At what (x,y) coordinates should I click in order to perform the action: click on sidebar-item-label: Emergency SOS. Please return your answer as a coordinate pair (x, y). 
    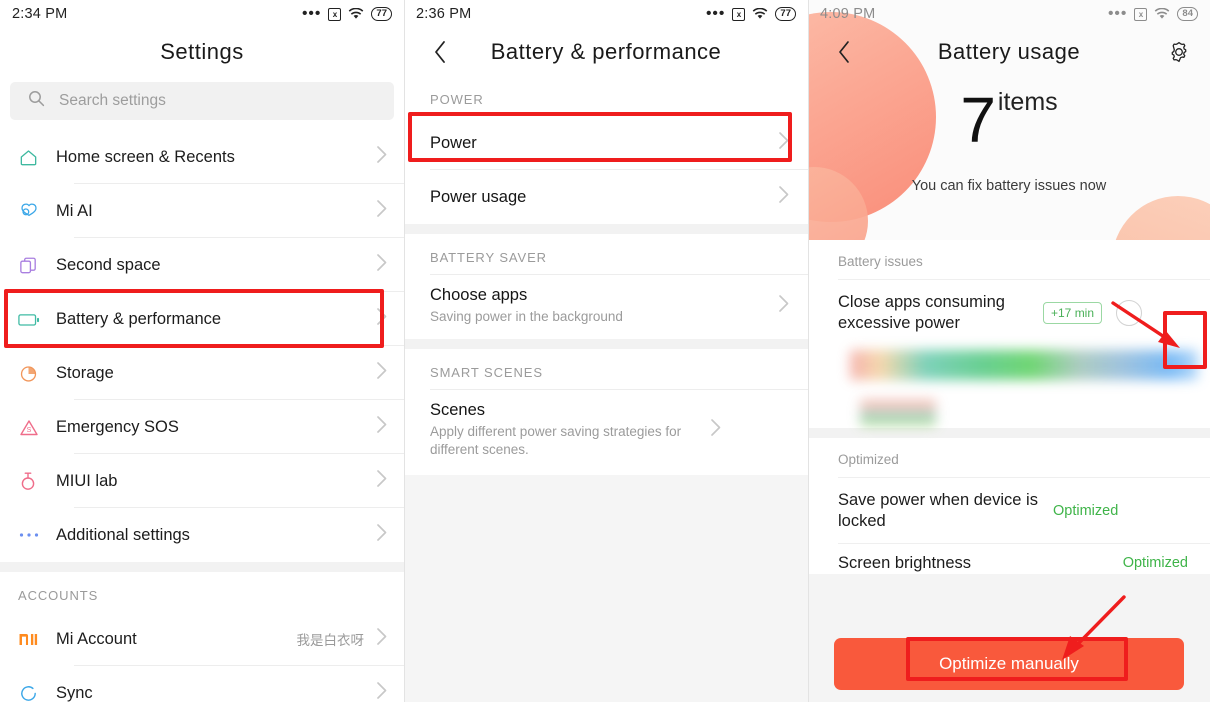
    Looking at the image, I should click on (117, 426).